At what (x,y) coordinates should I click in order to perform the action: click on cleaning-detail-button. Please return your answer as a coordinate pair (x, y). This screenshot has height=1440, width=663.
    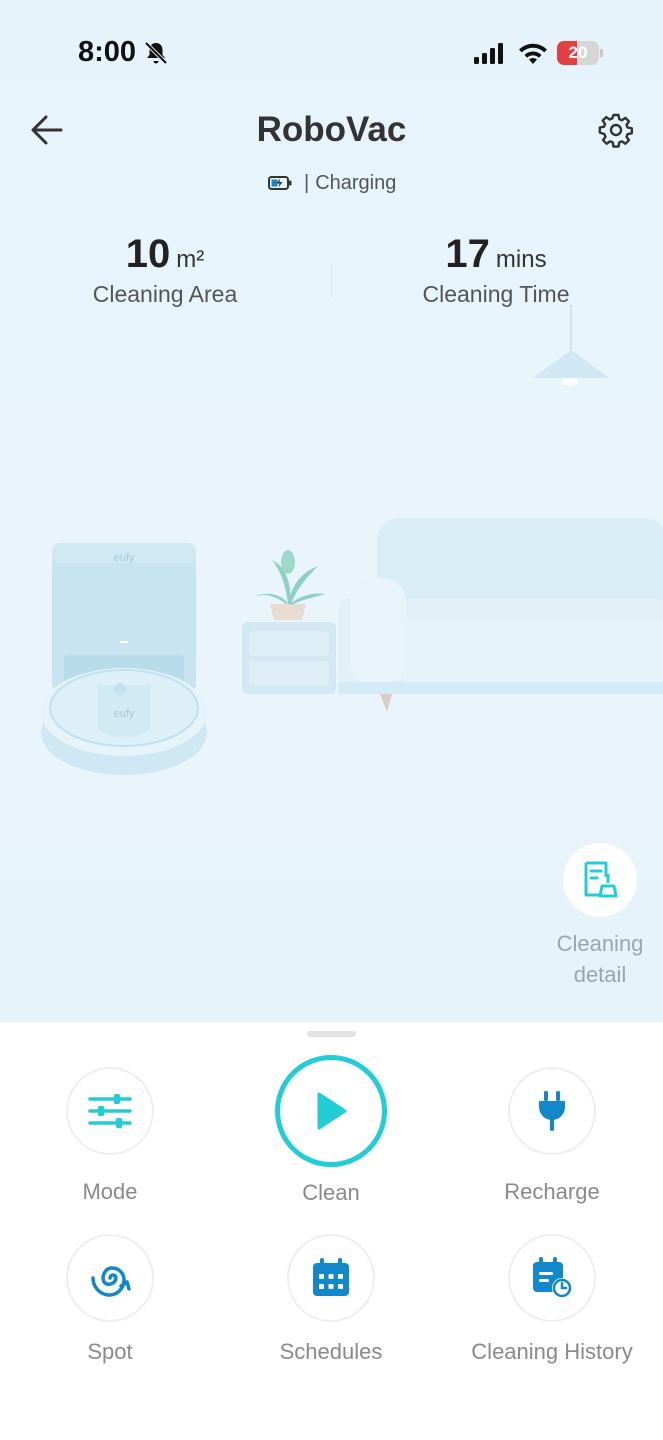
    Looking at the image, I should click on (600, 880).